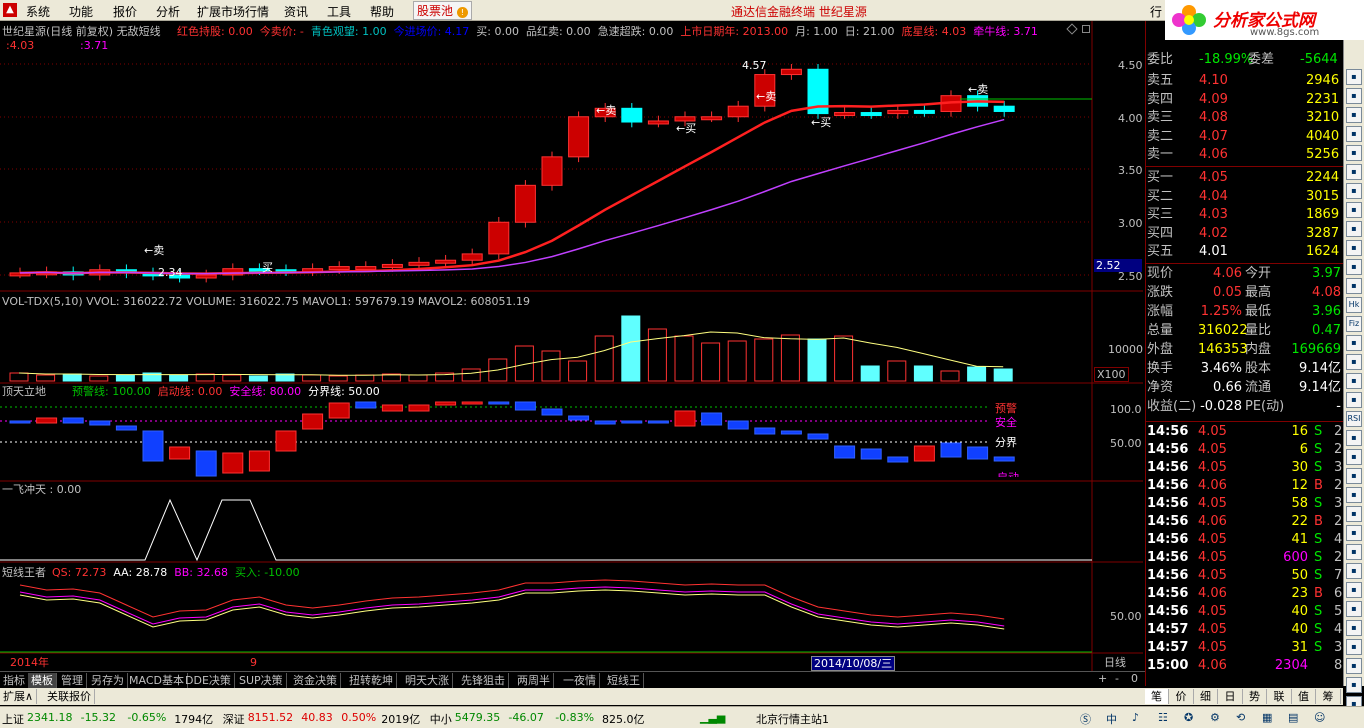 This screenshot has width=1364, height=728. I want to click on toolbar-icon: Hk, so click(1354, 305).